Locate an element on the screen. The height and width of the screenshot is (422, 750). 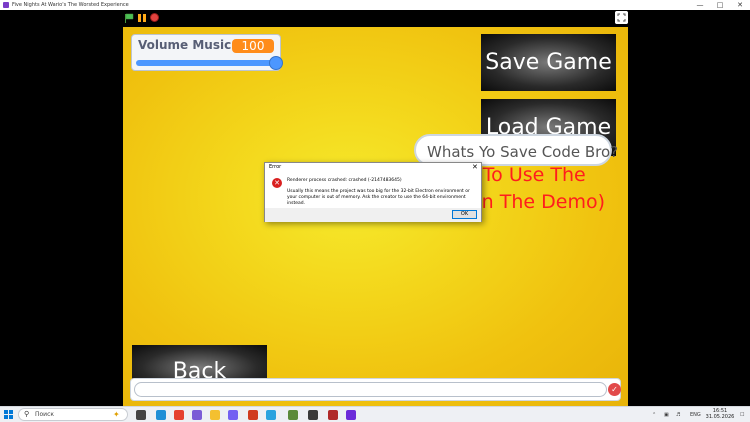
minimize-icon: — is located at coordinates (700, 5).